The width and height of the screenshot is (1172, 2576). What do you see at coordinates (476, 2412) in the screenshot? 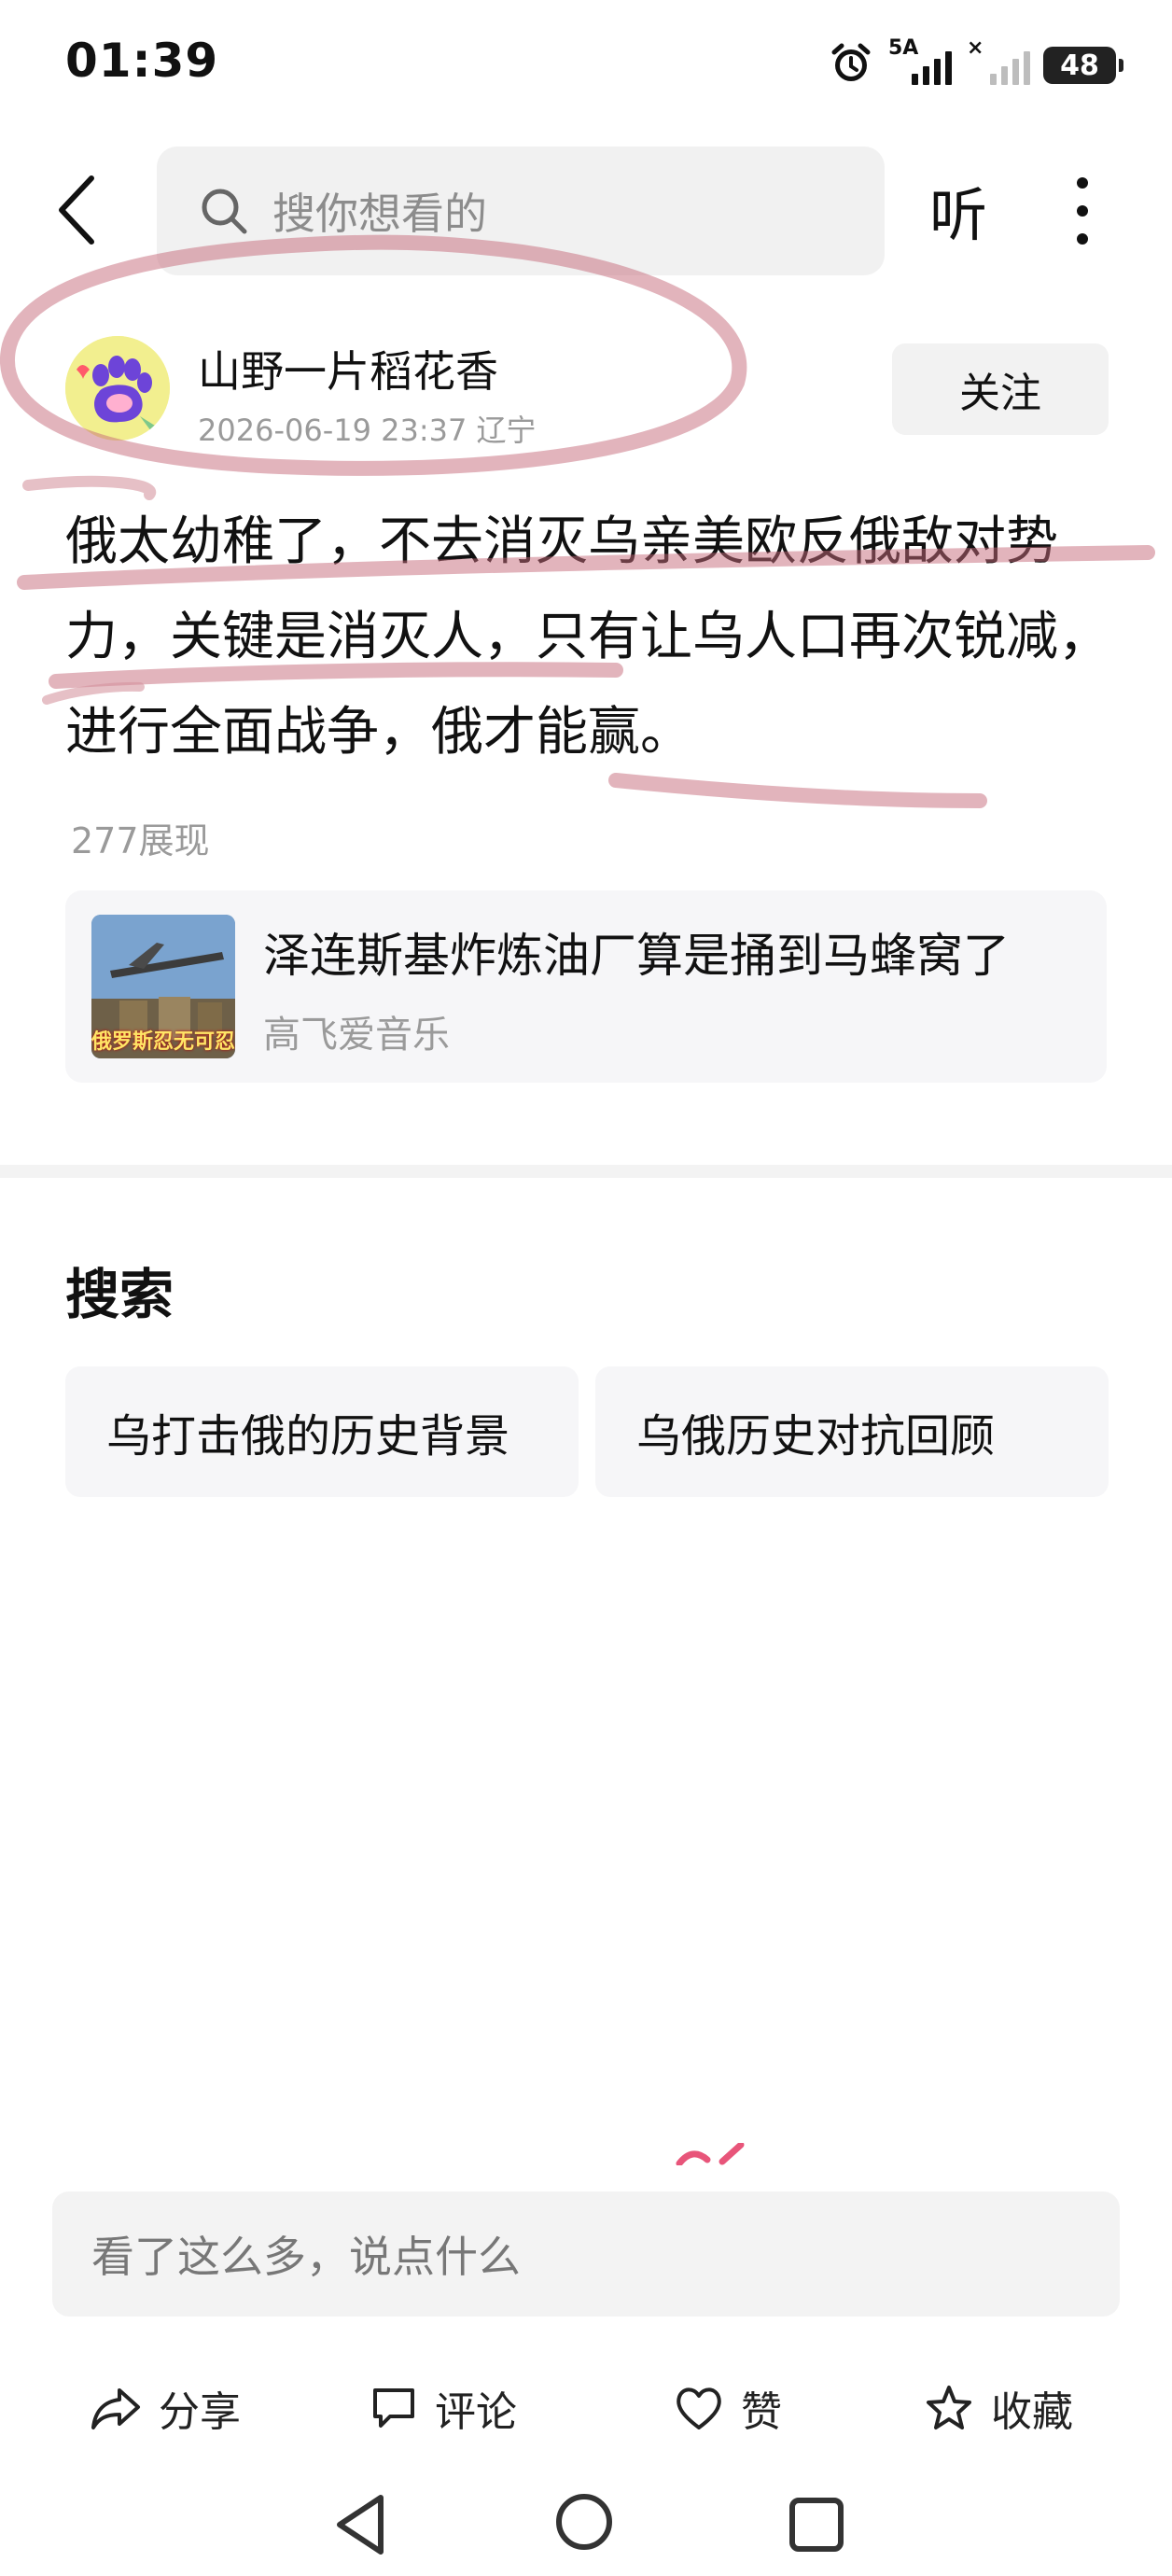
I see `comment-label: 评论` at bounding box center [476, 2412].